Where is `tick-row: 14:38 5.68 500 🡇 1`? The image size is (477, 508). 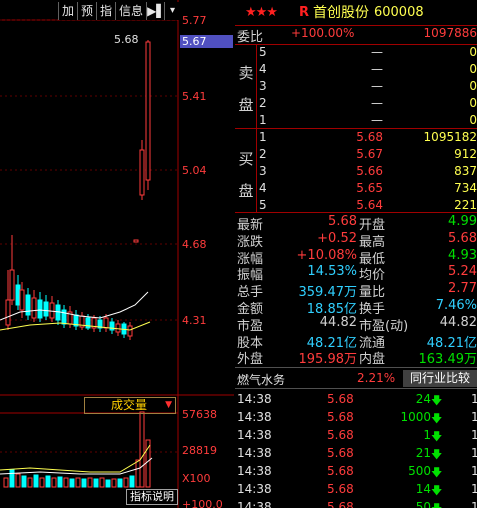
tick-row: 14:38 5.68 500 🡇 1 is located at coordinates (356, 473).